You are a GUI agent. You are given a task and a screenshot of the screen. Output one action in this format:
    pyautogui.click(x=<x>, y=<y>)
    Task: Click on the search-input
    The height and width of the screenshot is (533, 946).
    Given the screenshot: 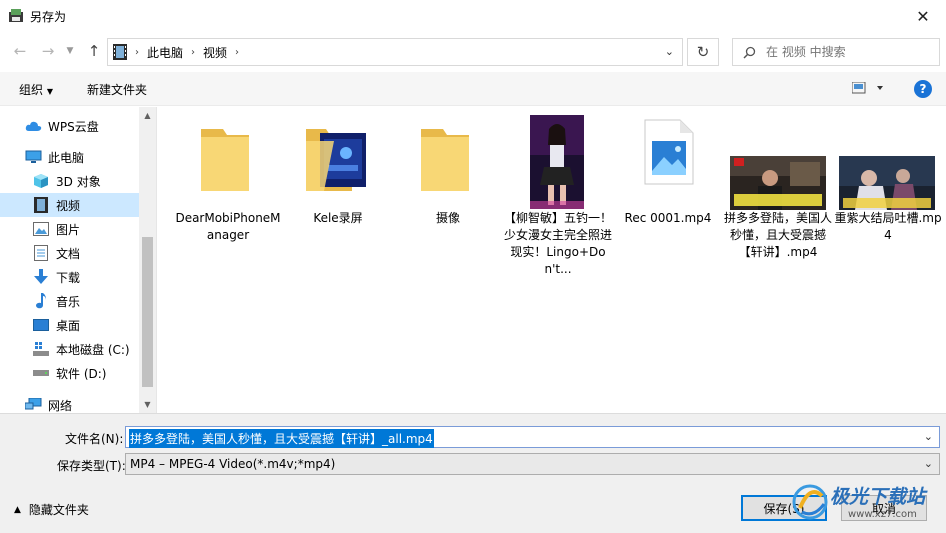 What is the action you would take?
    pyautogui.click(x=844, y=52)
    